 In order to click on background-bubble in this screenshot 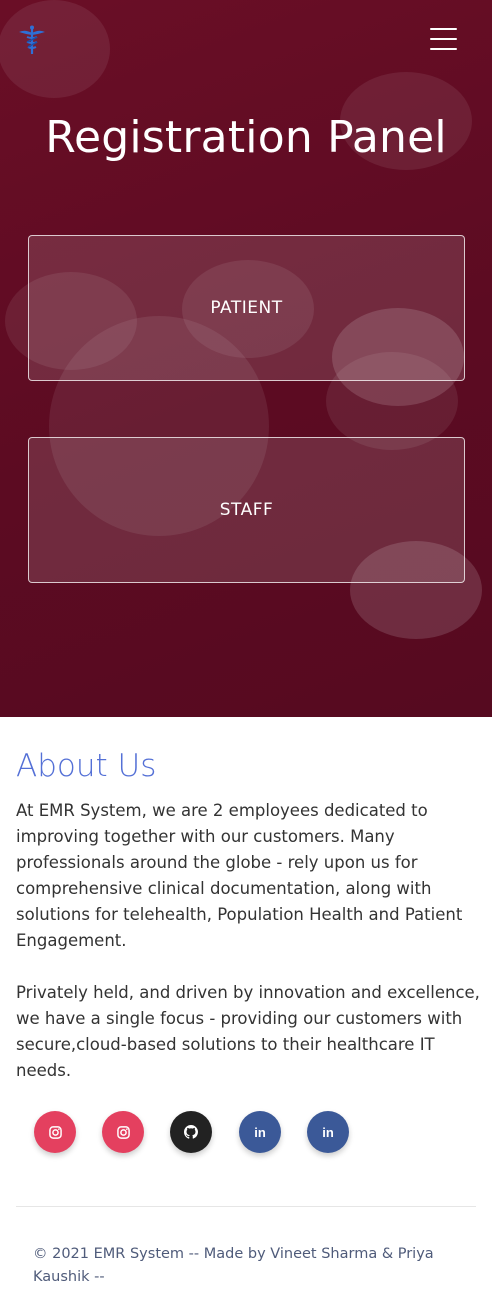, I will do `click(55, 49)`.